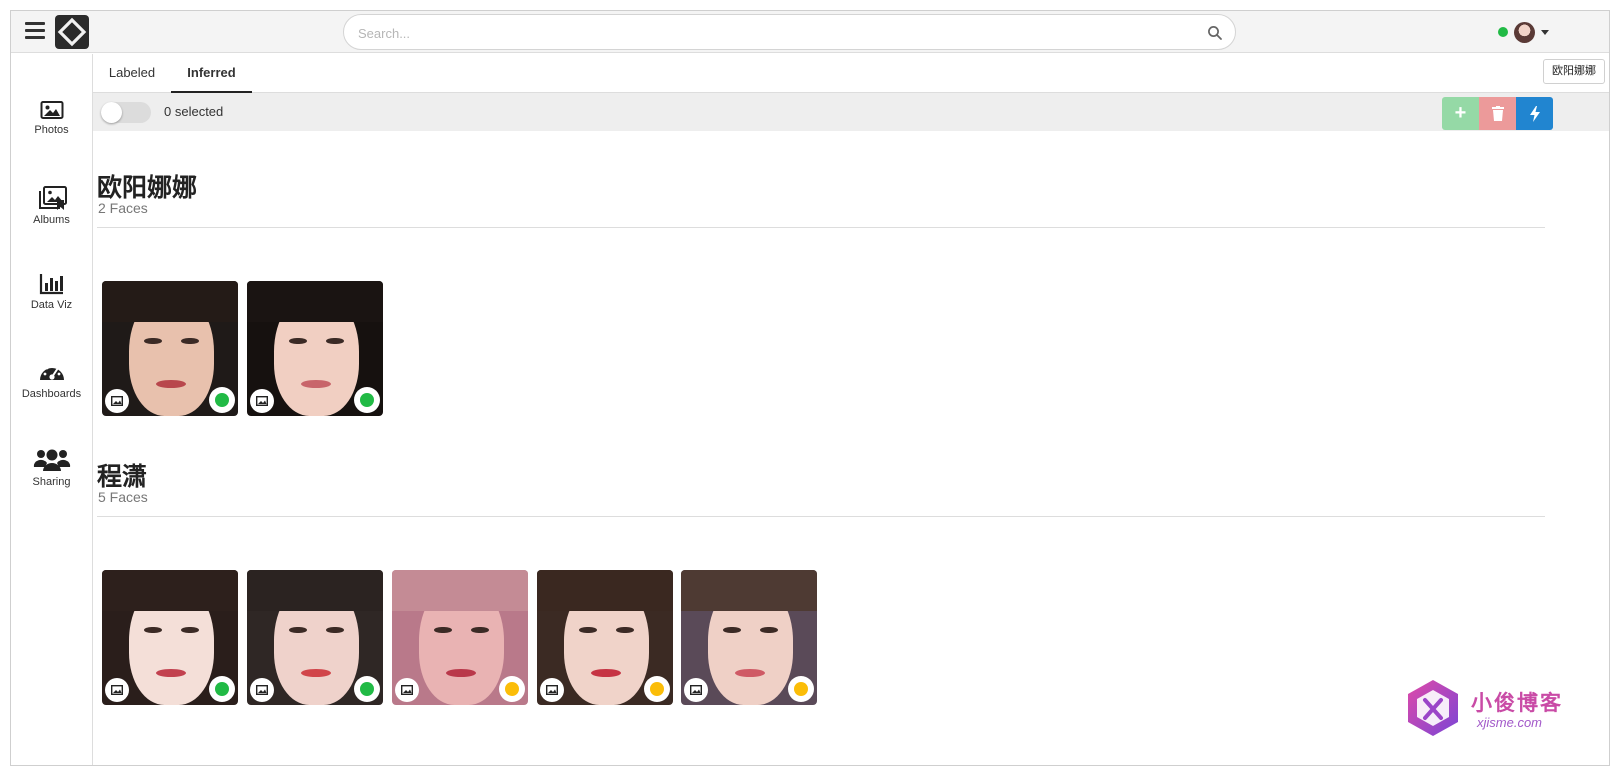  I want to click on group-title: 程潇, so click(122, 477).